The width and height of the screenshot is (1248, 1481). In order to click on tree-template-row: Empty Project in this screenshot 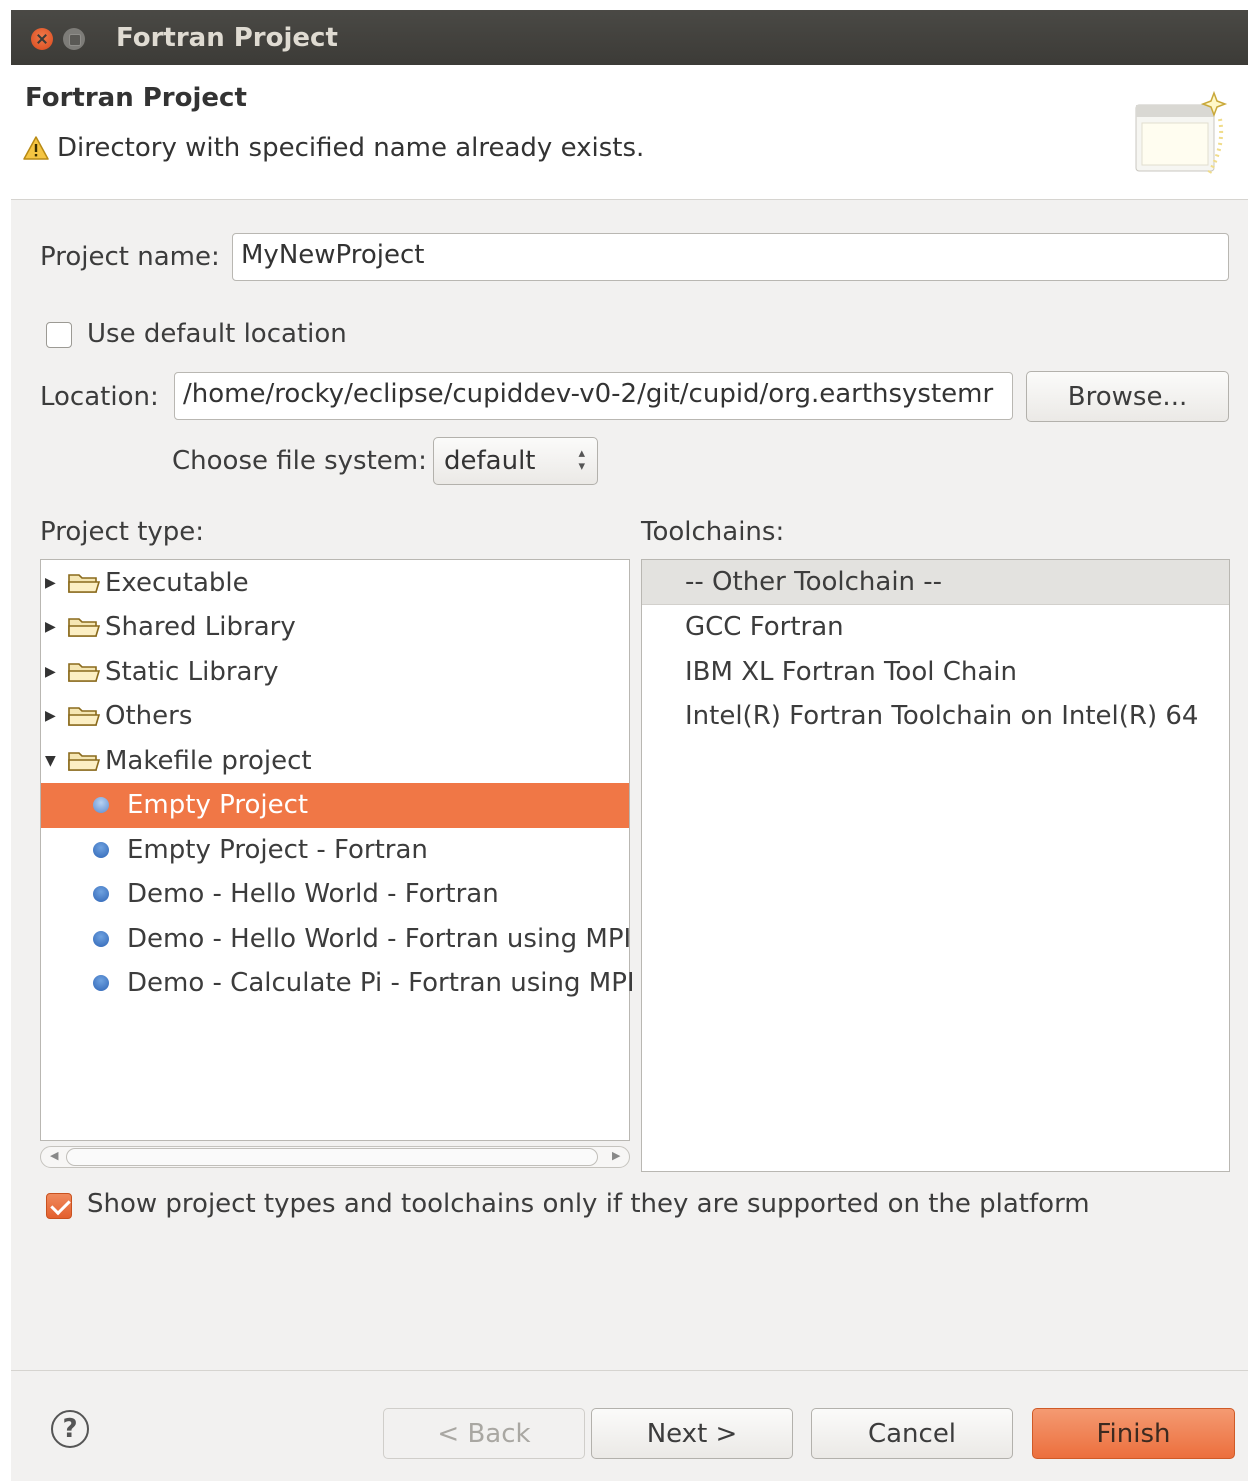, I will do `click(335, 805)`.